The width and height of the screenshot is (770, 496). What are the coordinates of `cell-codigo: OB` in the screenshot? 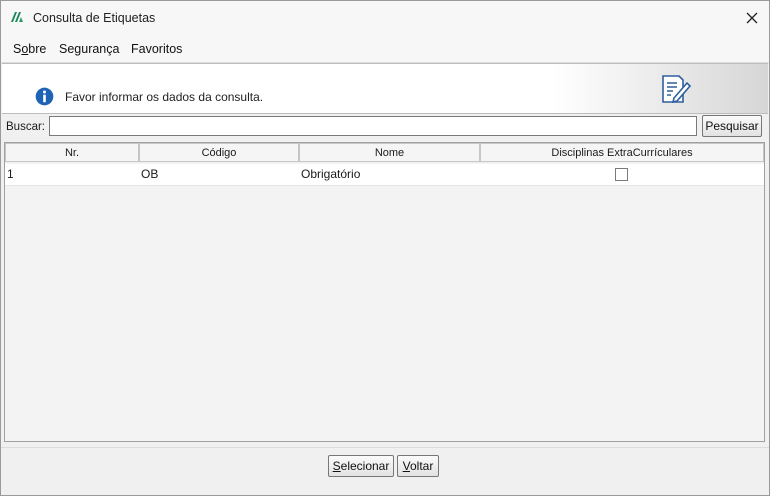 It's located at (150, 174).